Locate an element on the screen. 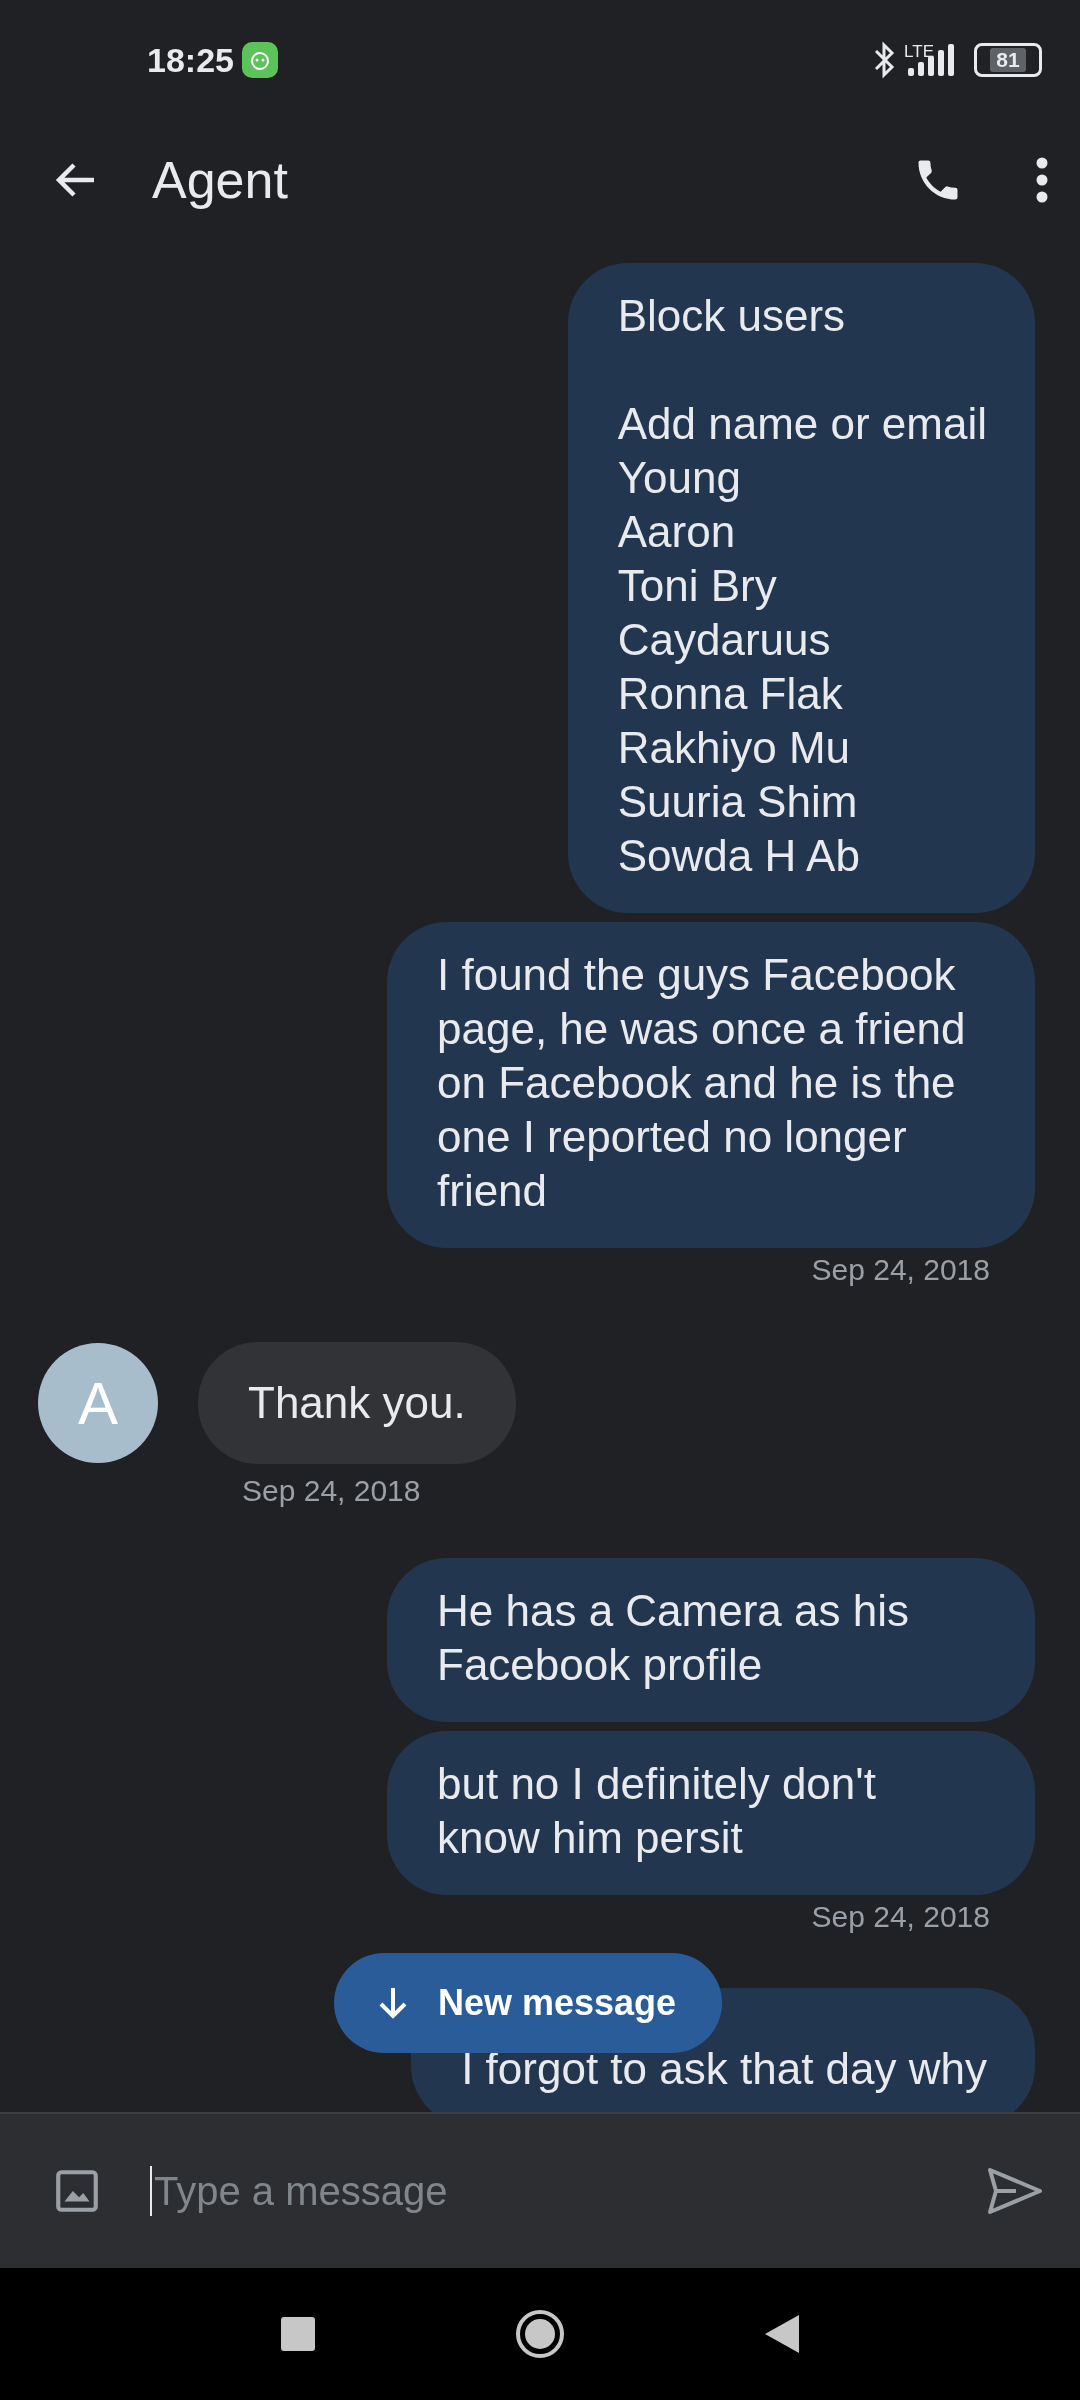 This screenshot has height=2400, width=1080. home-button is located at coordinates (540, 2334).